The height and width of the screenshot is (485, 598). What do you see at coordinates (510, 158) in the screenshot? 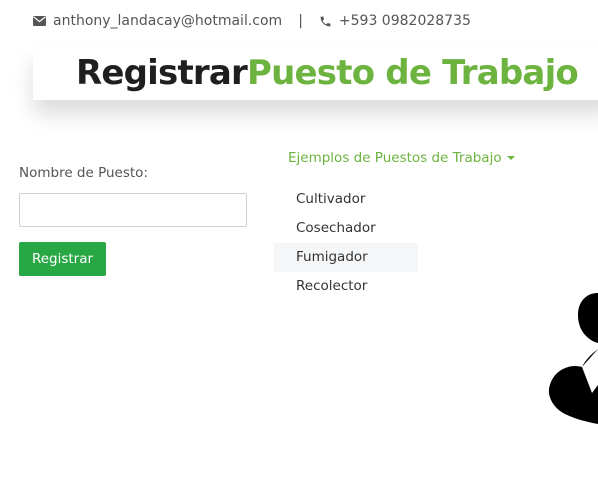
I see `caret-down-icon` at bounding box center [510, 158].